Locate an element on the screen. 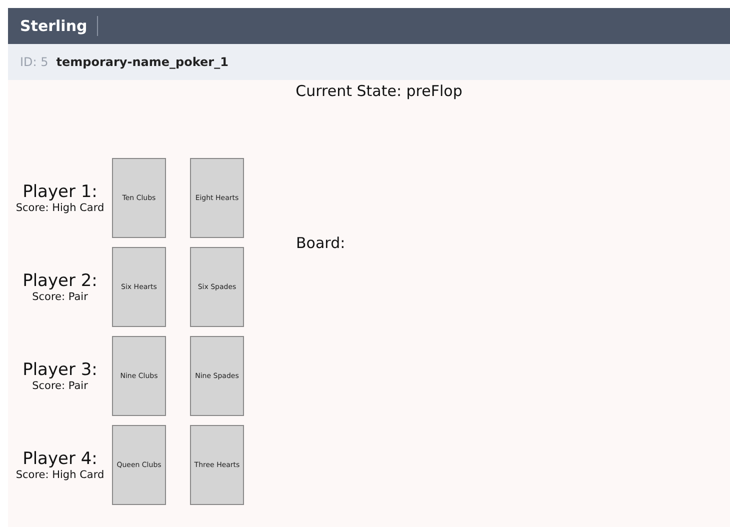 The width and height of the screenshot is (730, 527). player-name: Player 2: is located at coordinates (60, 281).